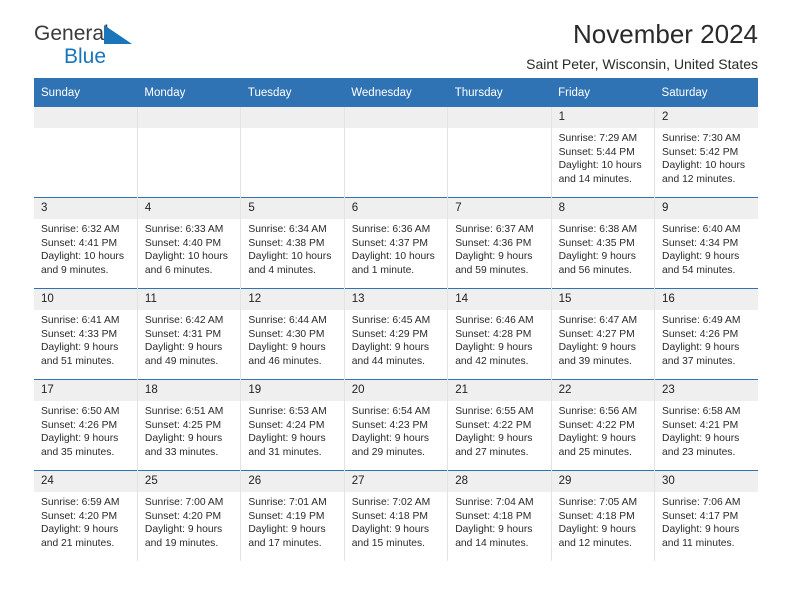  What do you see at coordinates (189, 117) in the screenshot?
I see `day-number` at bounding box center [189, 117].